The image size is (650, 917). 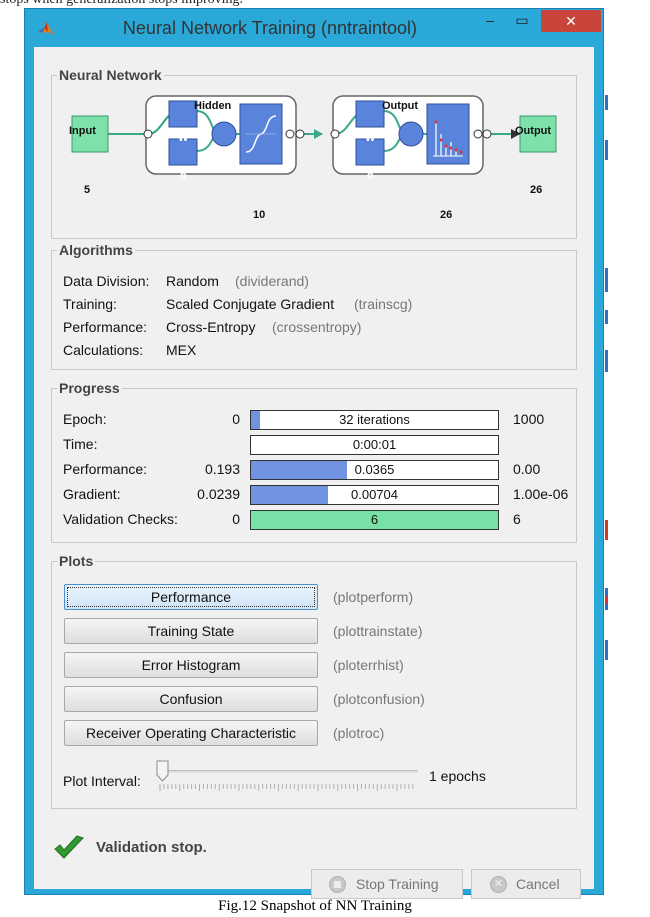 I want to click on checkmark-icon, so click(x=69, y=847).